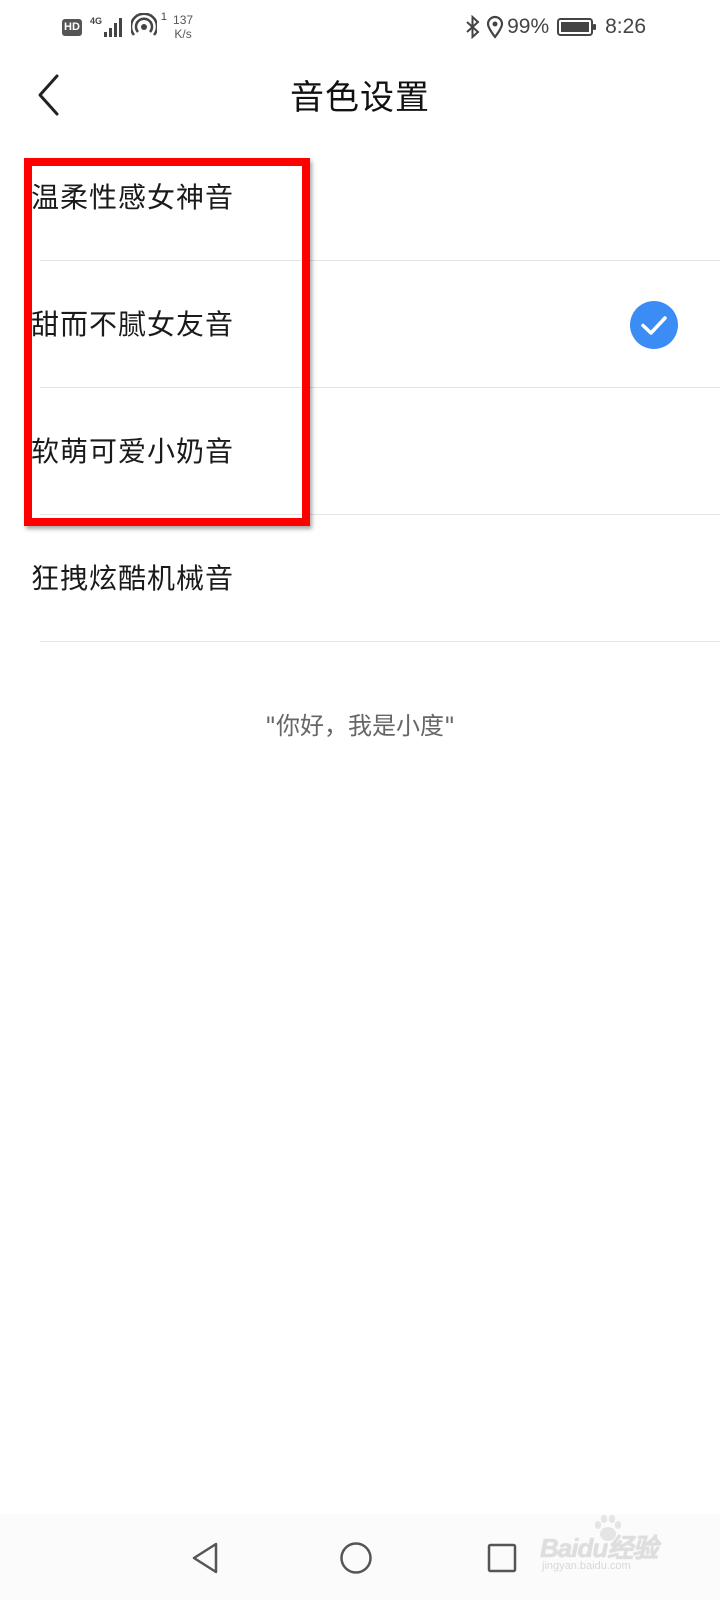 The width and height of the screenshot is (720, 1600). I want to click on hd-badge: HD, so click(72, 27).